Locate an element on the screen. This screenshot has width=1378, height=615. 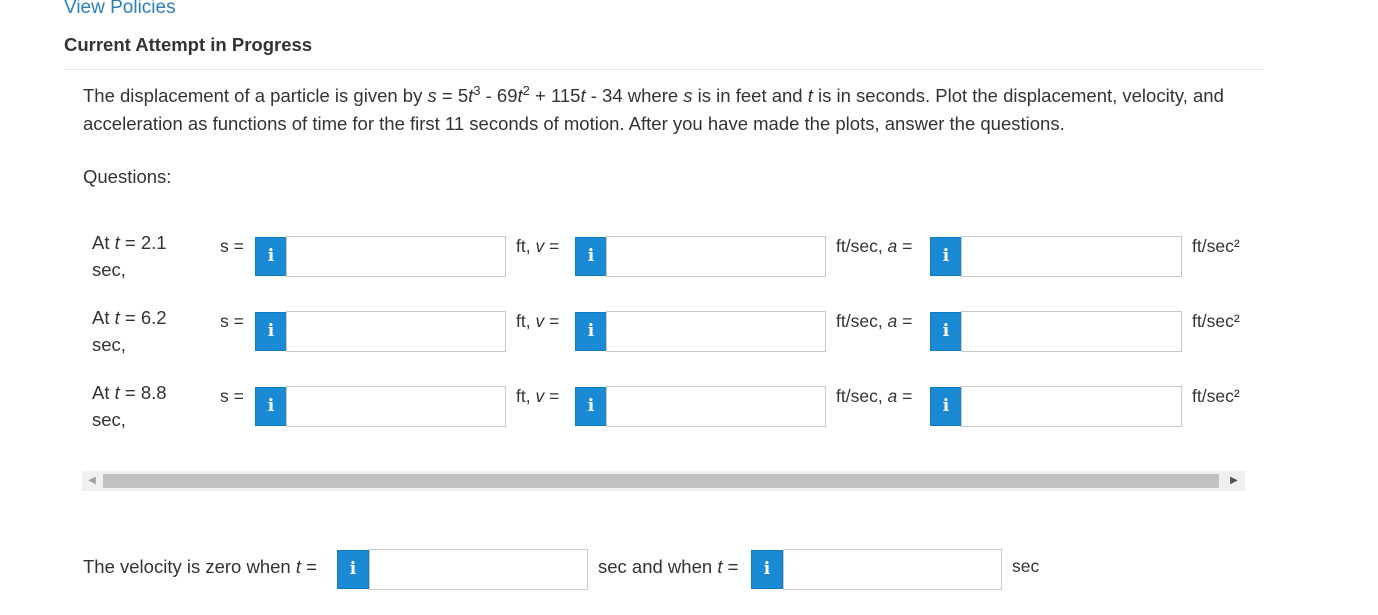
view-policies-link: View Policies is located at coordinates (120, 9).